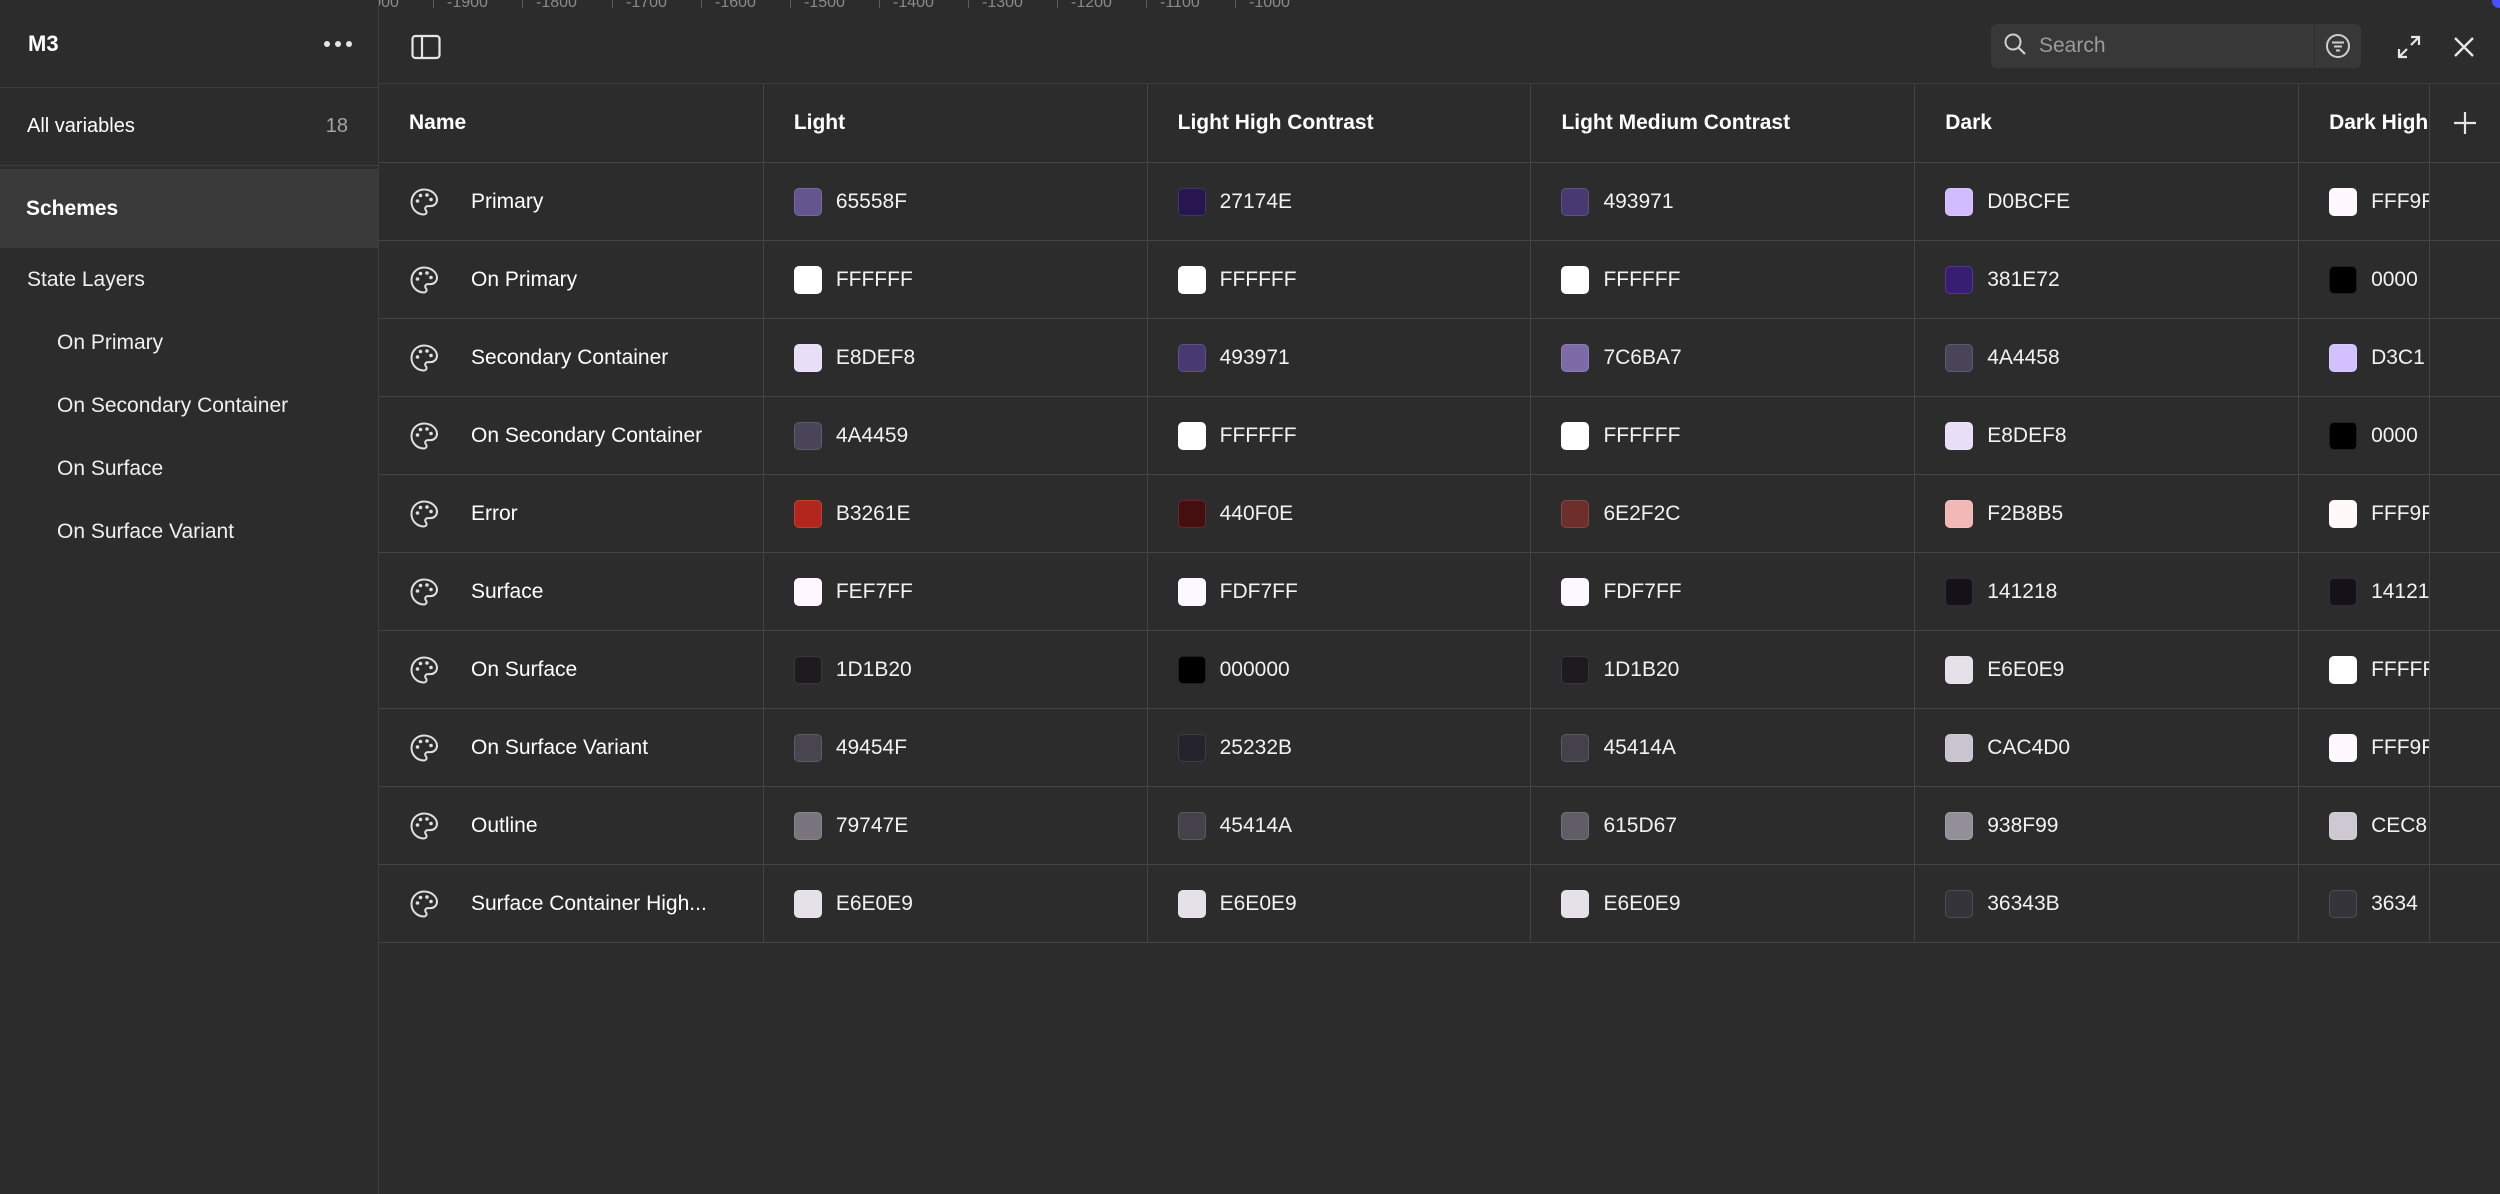  I want to click on add-mode-icon, so click(2465, 123).